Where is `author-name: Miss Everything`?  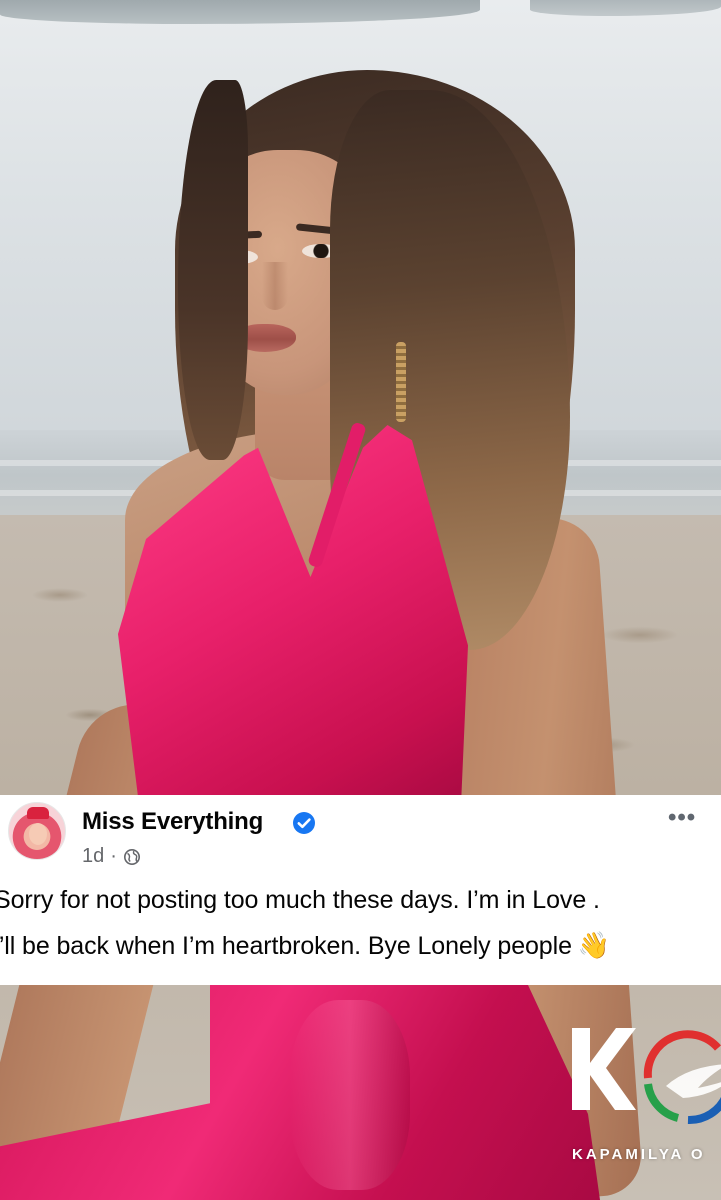
author-name: Miss Everything is located at coordinates (172, 822).